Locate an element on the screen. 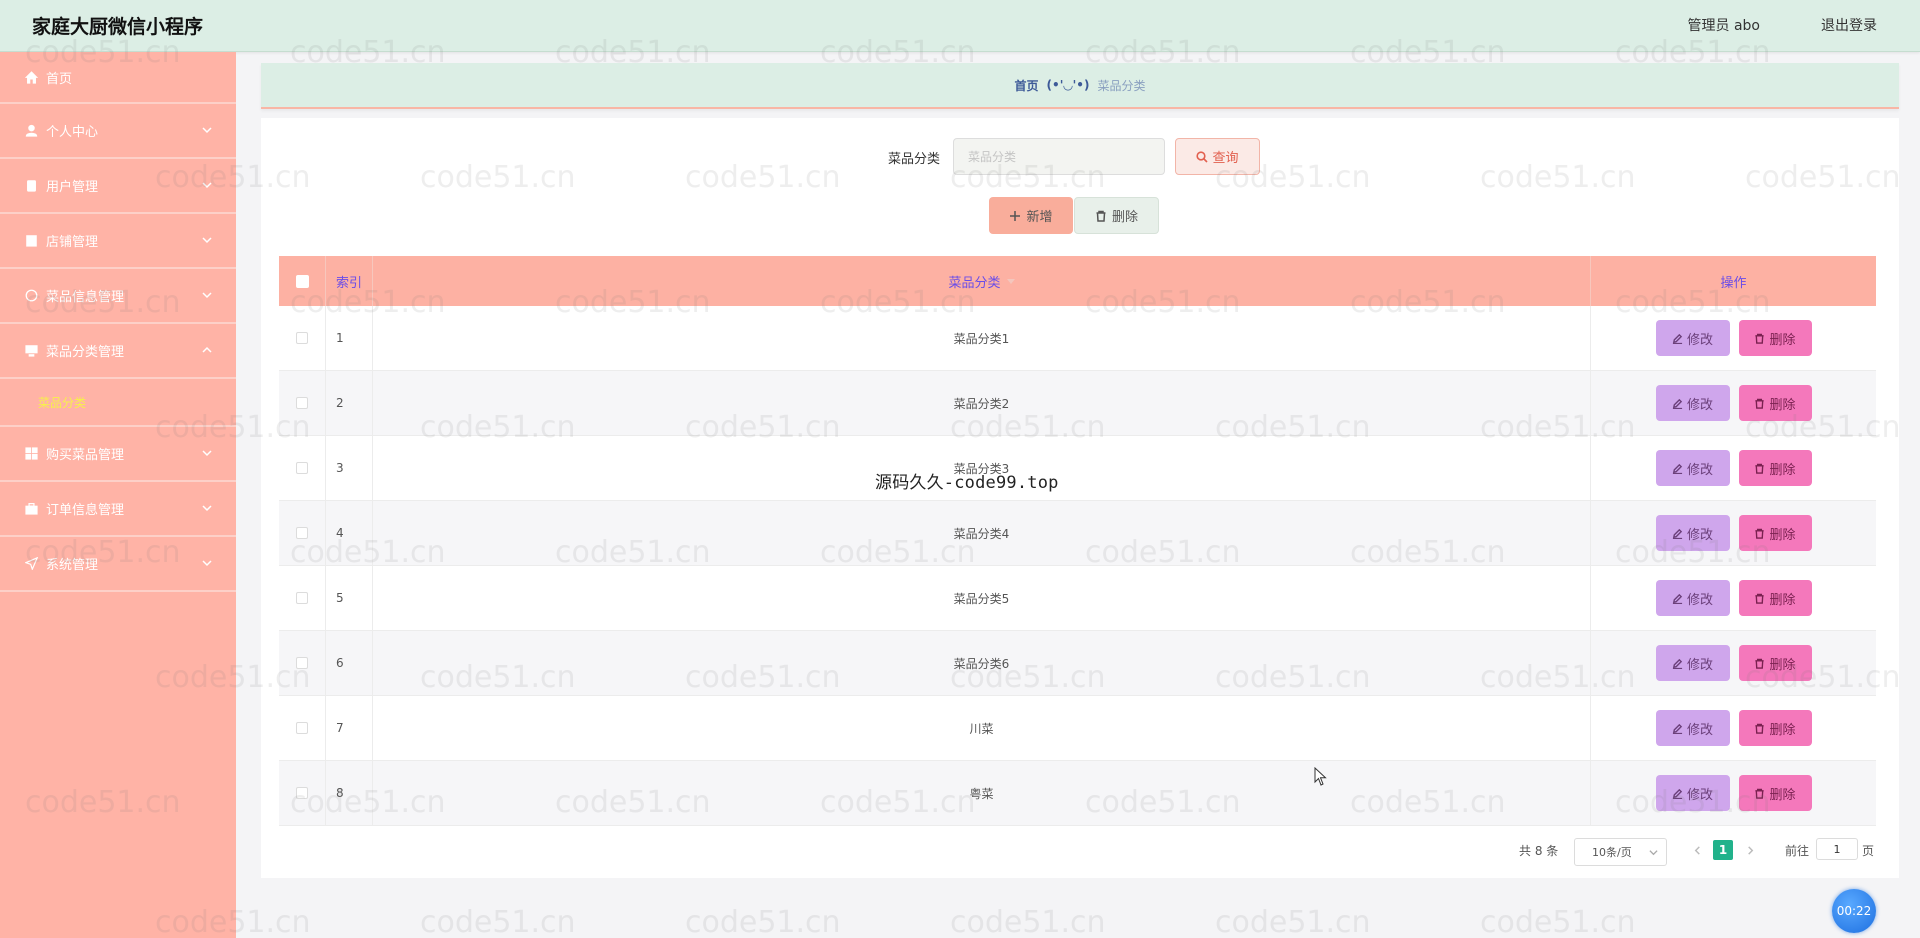 The image size is (1920, 938). page-size-select: 10条/页 is located at coordinates (1620, 852).